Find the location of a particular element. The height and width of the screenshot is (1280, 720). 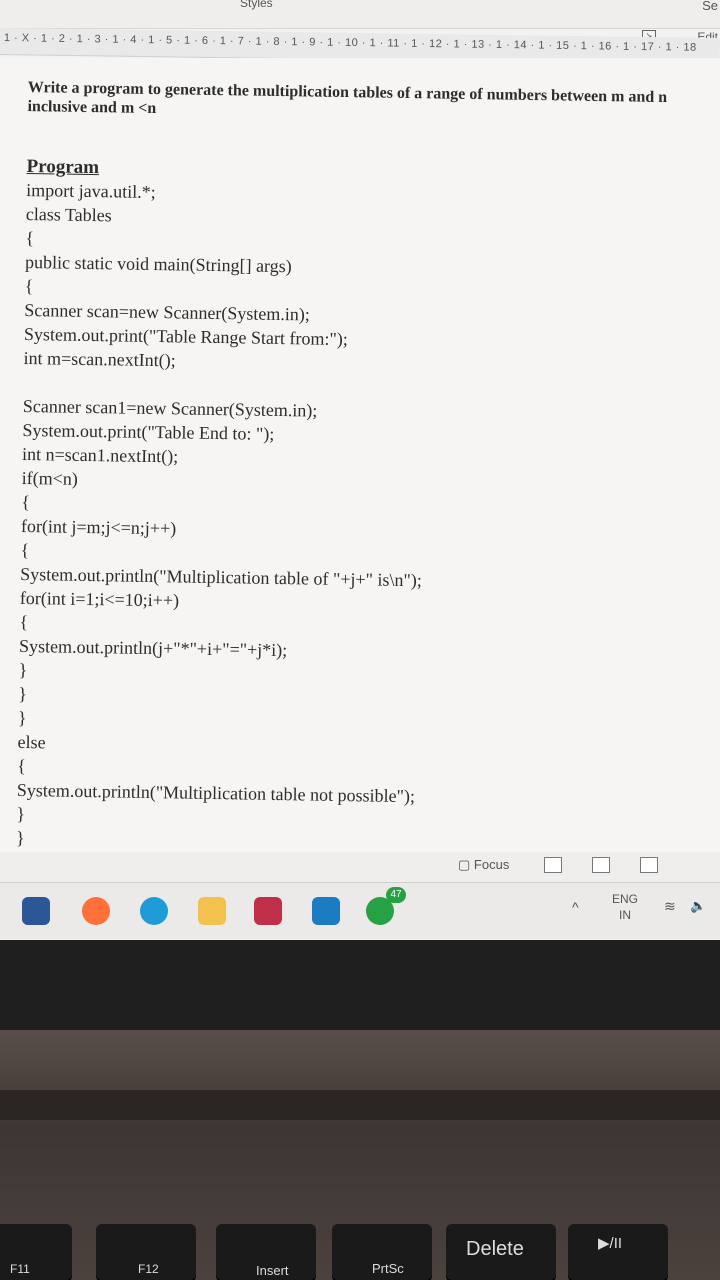

language-indicator: ENG IN is located at coordinates (625, 907).